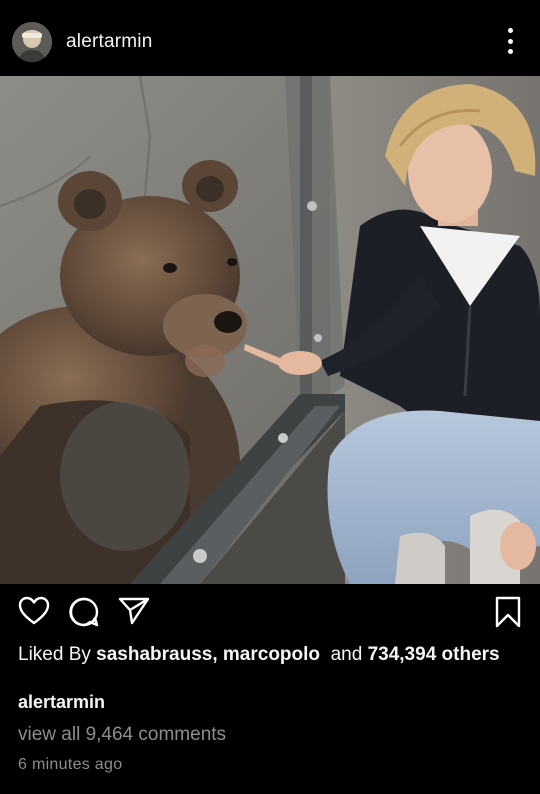 The width and height of the screenshot is (540, 794). I want to click on liked-by-names: sashabrauss, marcopolo, so click(208, 654).